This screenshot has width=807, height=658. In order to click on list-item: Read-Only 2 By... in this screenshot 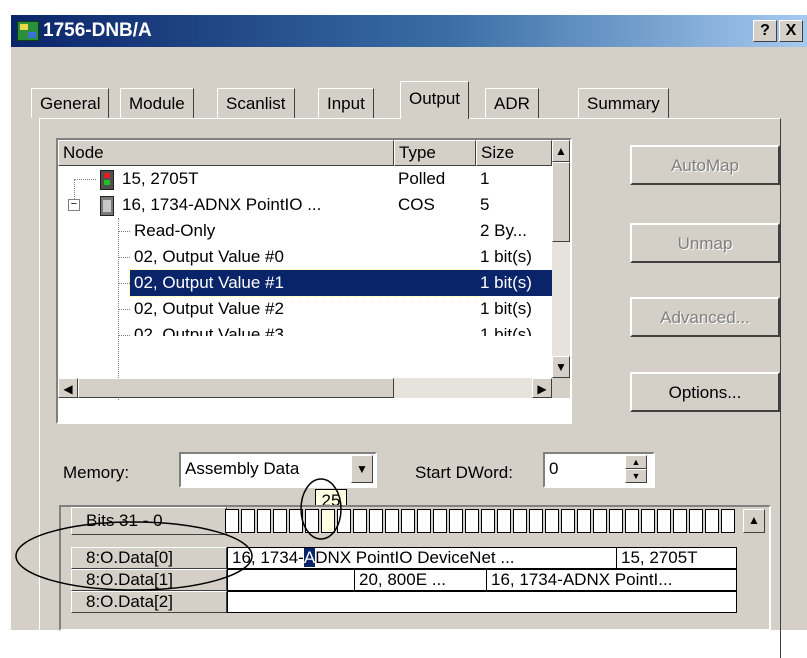, I will do `click(305, 231)`.